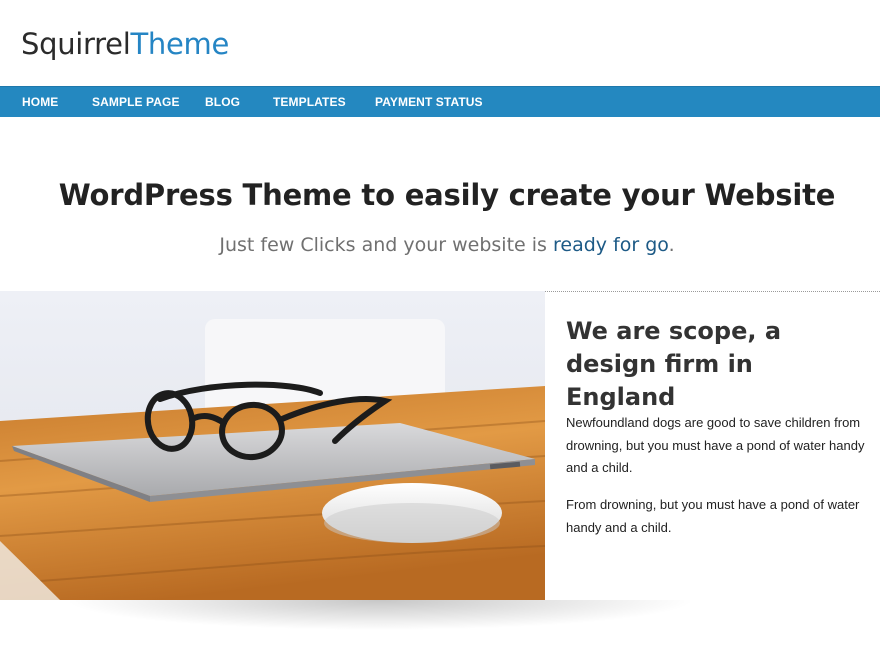 The image size is (880, 660). Describe the element at coordinates (674, 364) in the screenshot. I see `about-title: We are scope, a design firm in England` at that location.